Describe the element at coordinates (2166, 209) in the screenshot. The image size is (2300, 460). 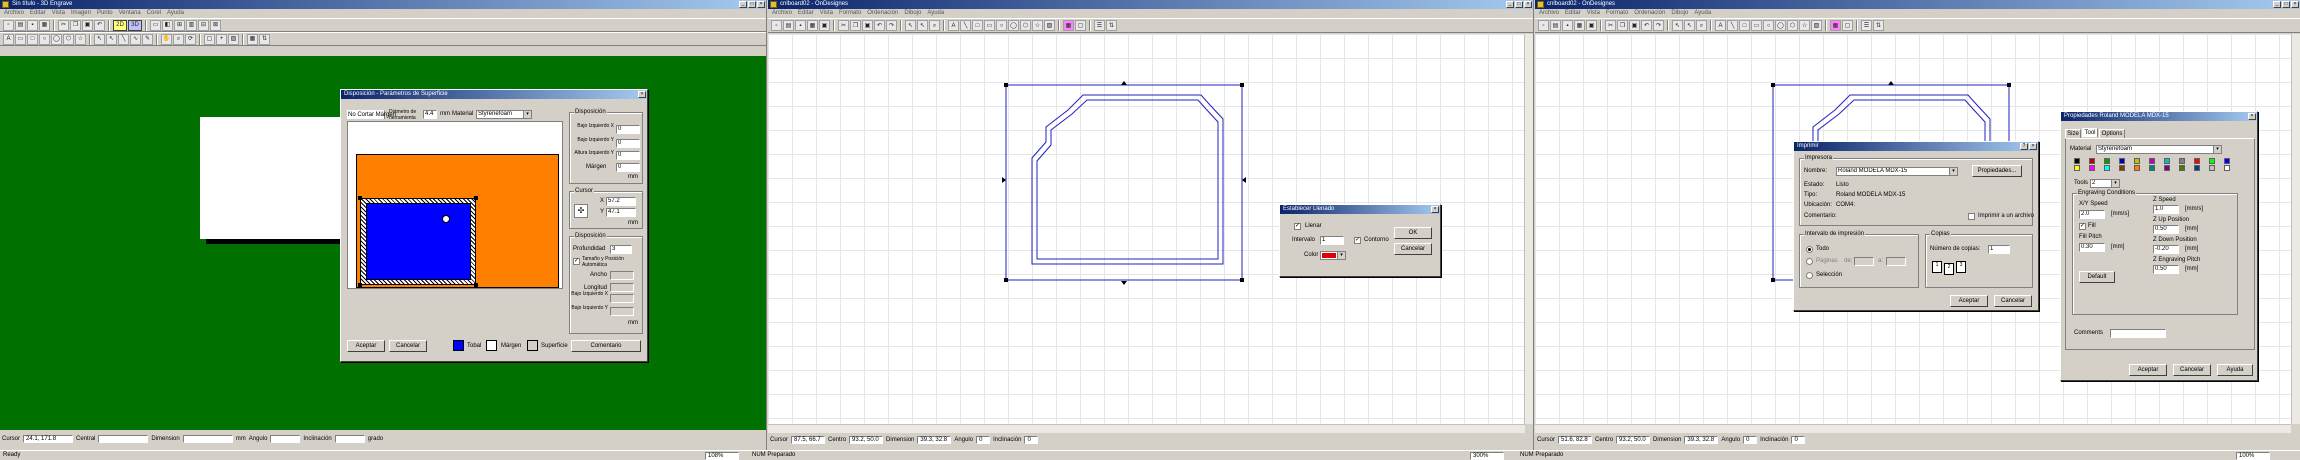
I see `z-speed-input: 1.0` at that location.